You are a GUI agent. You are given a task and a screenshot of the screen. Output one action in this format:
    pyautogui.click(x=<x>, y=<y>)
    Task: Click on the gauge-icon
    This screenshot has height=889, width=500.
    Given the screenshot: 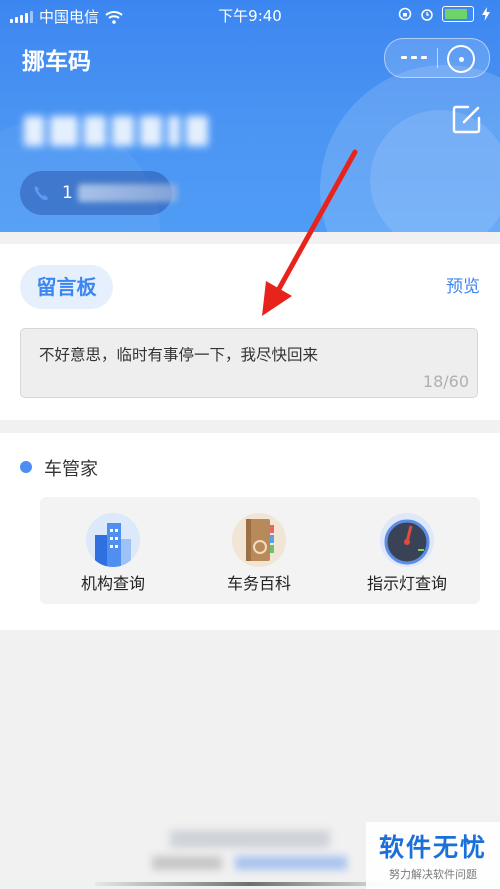 What is the action you would take?
    pyautogui.click(x=407, y=540)
    